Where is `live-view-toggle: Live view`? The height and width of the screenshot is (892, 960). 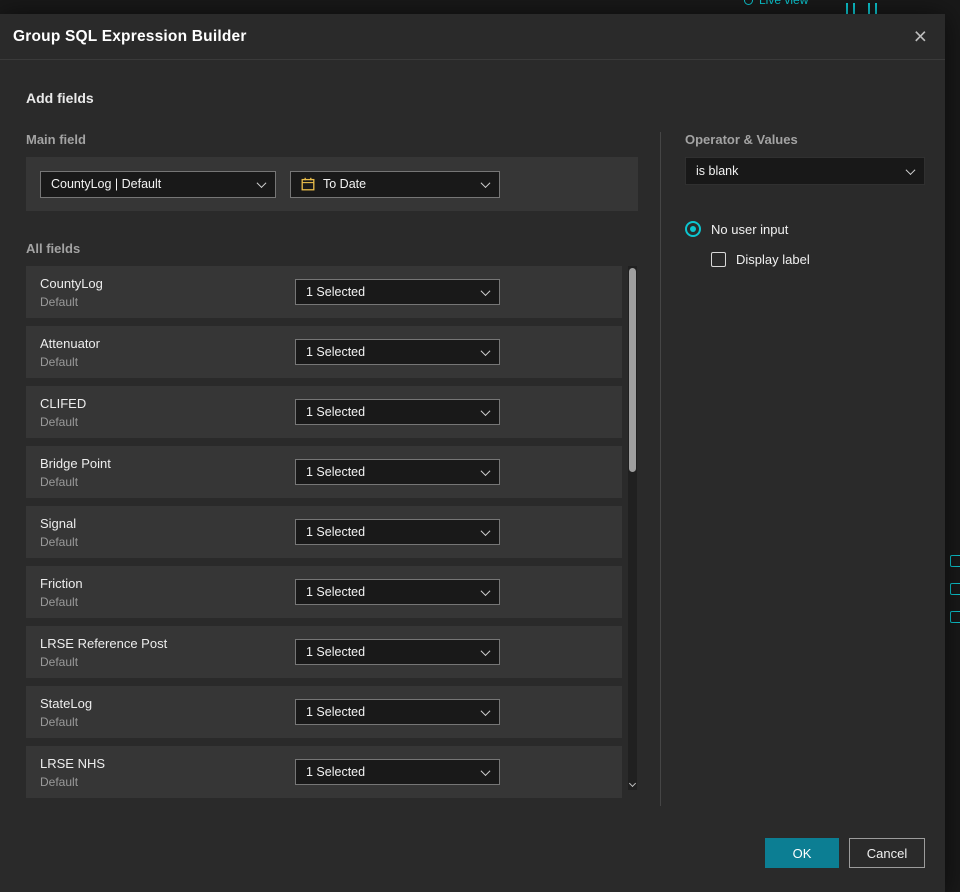 live-view-toggle: Live view is located at coordinates (776, 3).